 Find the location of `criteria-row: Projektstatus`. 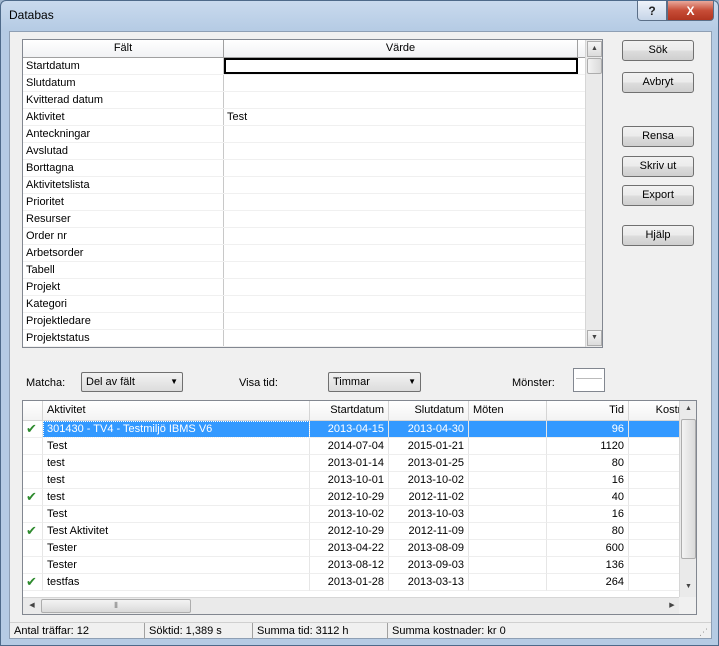

criteria-row: Projektstatus is located at coordinates (304, 338).